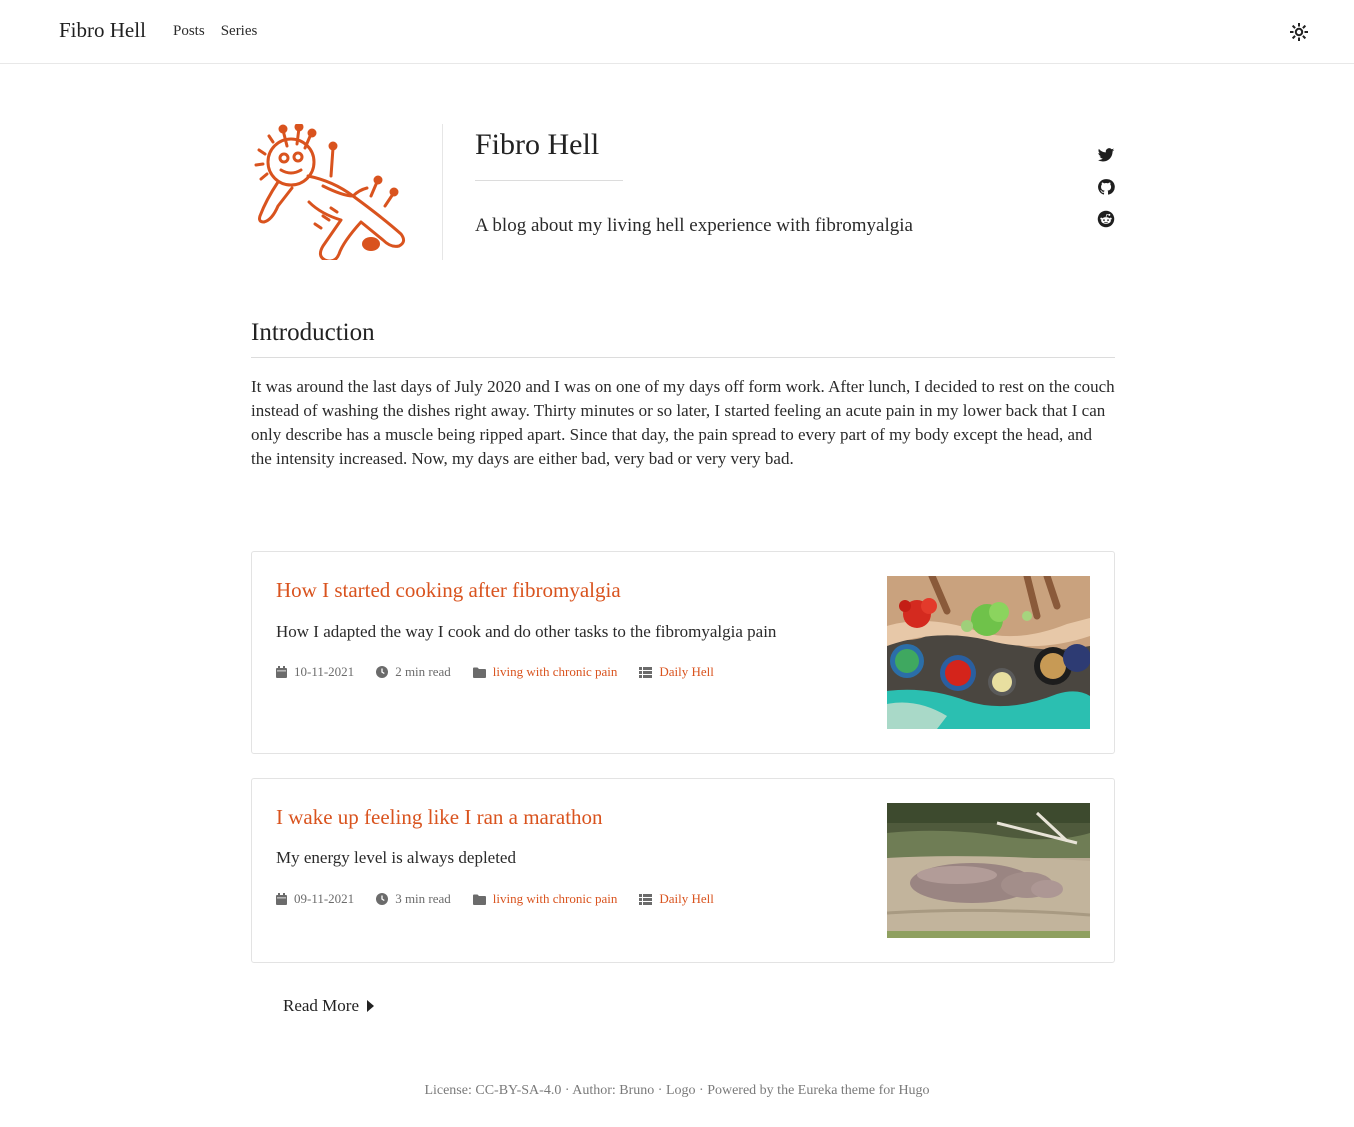 The width and height of the screenshot is (1354, 1127). I want to click on post-date: 10-11-2021, so click(315, 672).